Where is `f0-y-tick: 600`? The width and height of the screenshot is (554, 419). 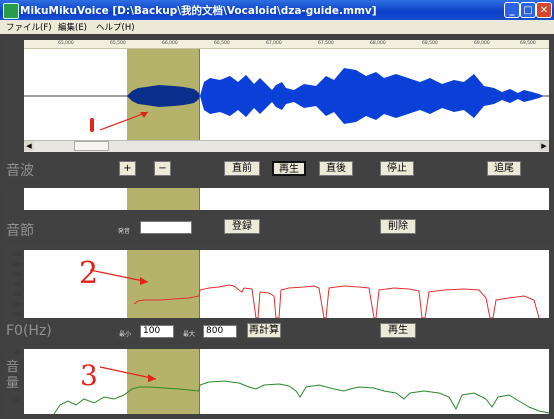 f0-y-tick: 600 is located at coordinates (17, 265).